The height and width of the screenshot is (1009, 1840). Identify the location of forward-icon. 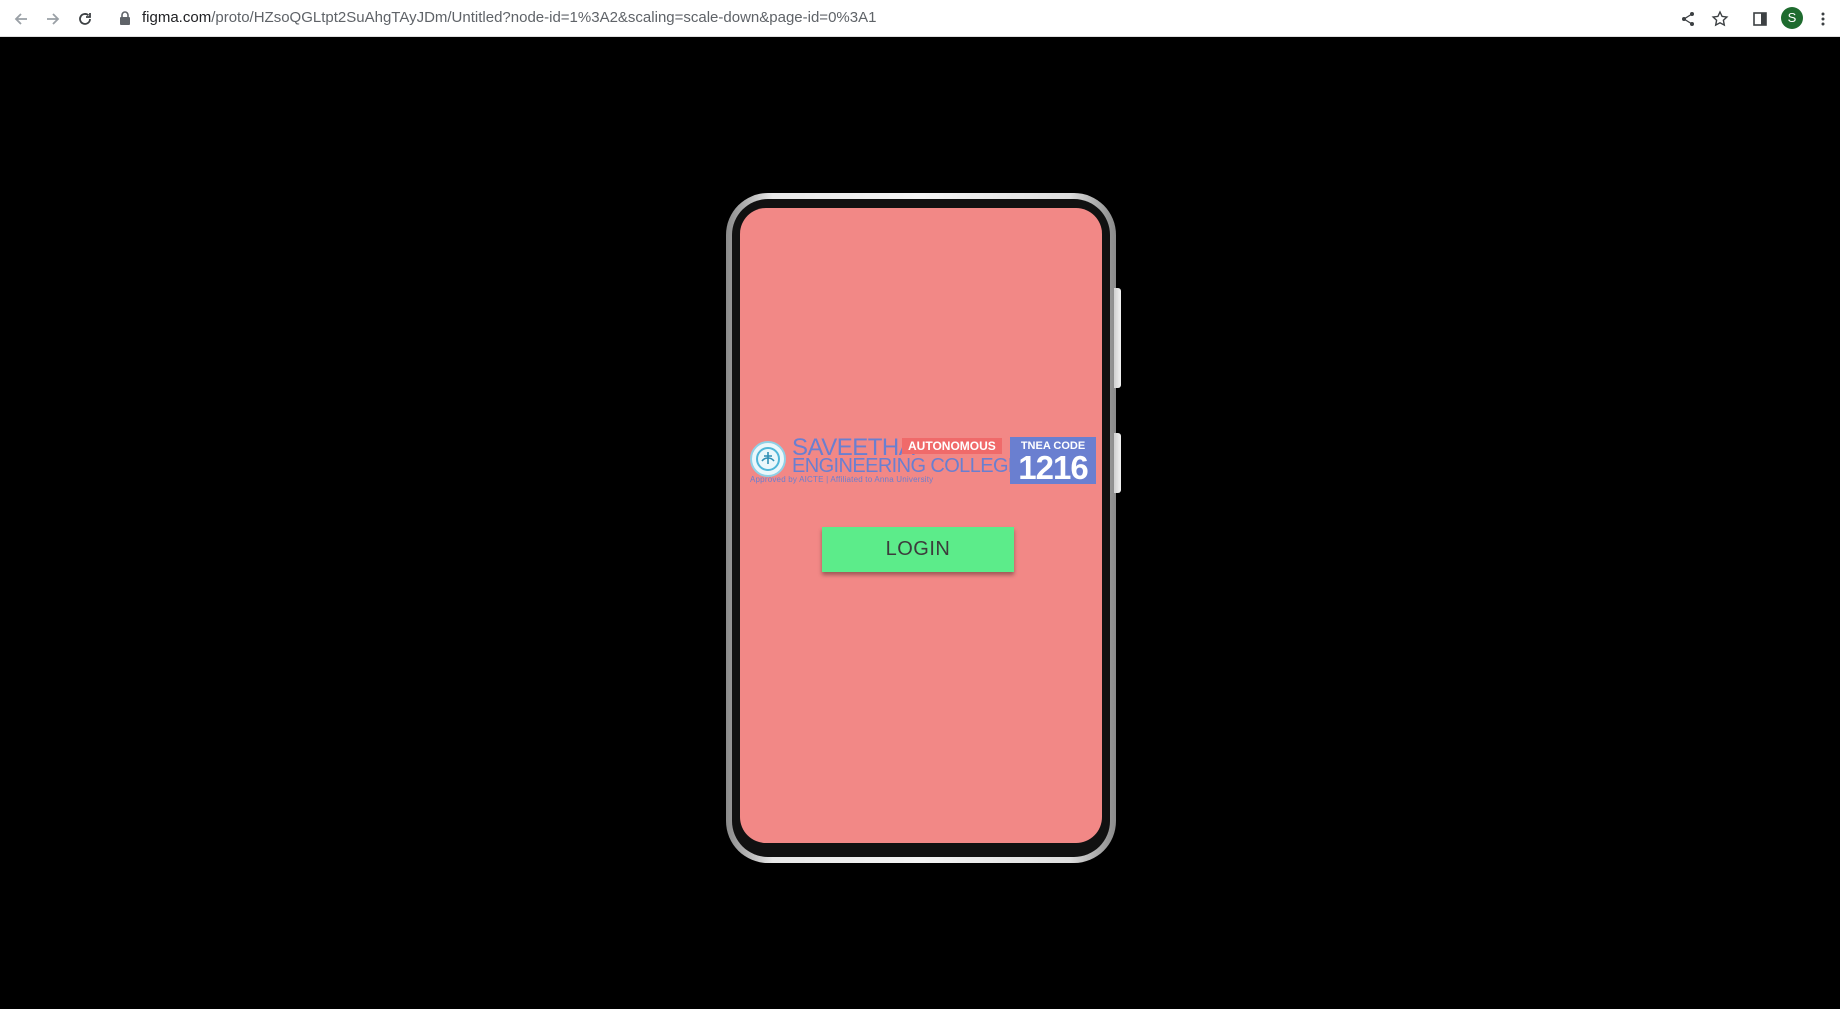
(53, 19).